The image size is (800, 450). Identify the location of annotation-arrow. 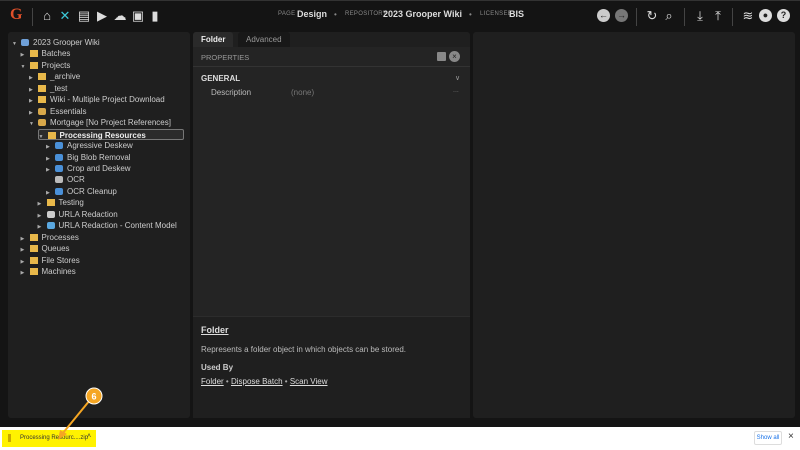
(76, 416).